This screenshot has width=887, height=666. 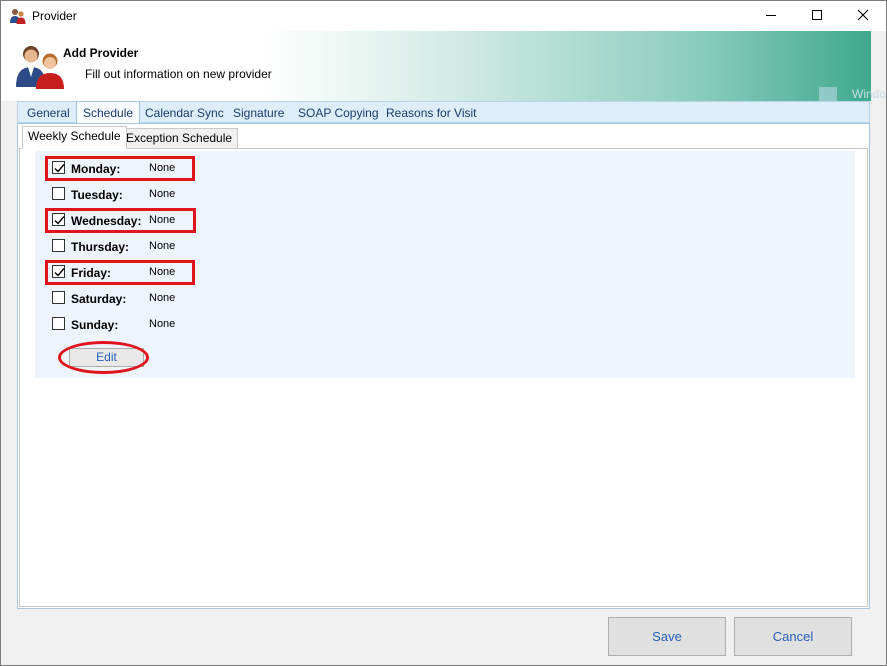 What do you see at coordinates (162, 324) in the screenshot?
I see `sunday-value: None` at bounding box center [162, 324].